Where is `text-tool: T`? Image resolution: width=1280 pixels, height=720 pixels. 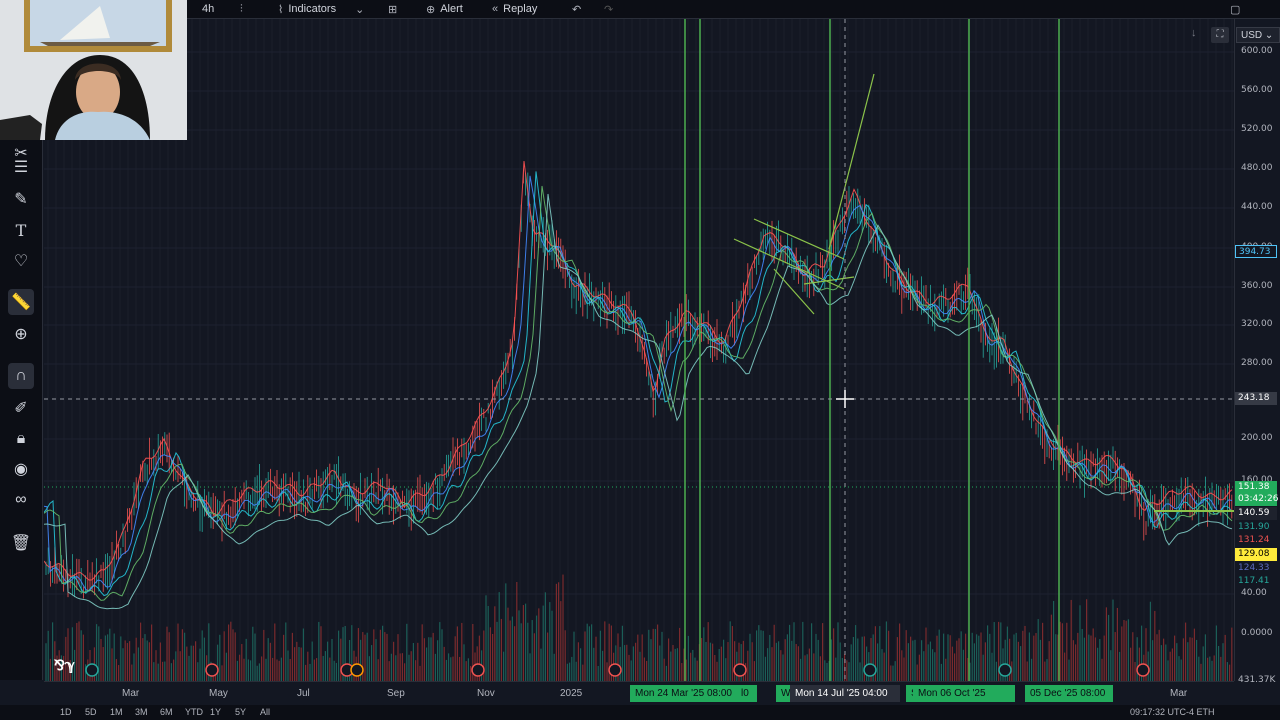
text-tool: T is located at coordinates (21, 230).